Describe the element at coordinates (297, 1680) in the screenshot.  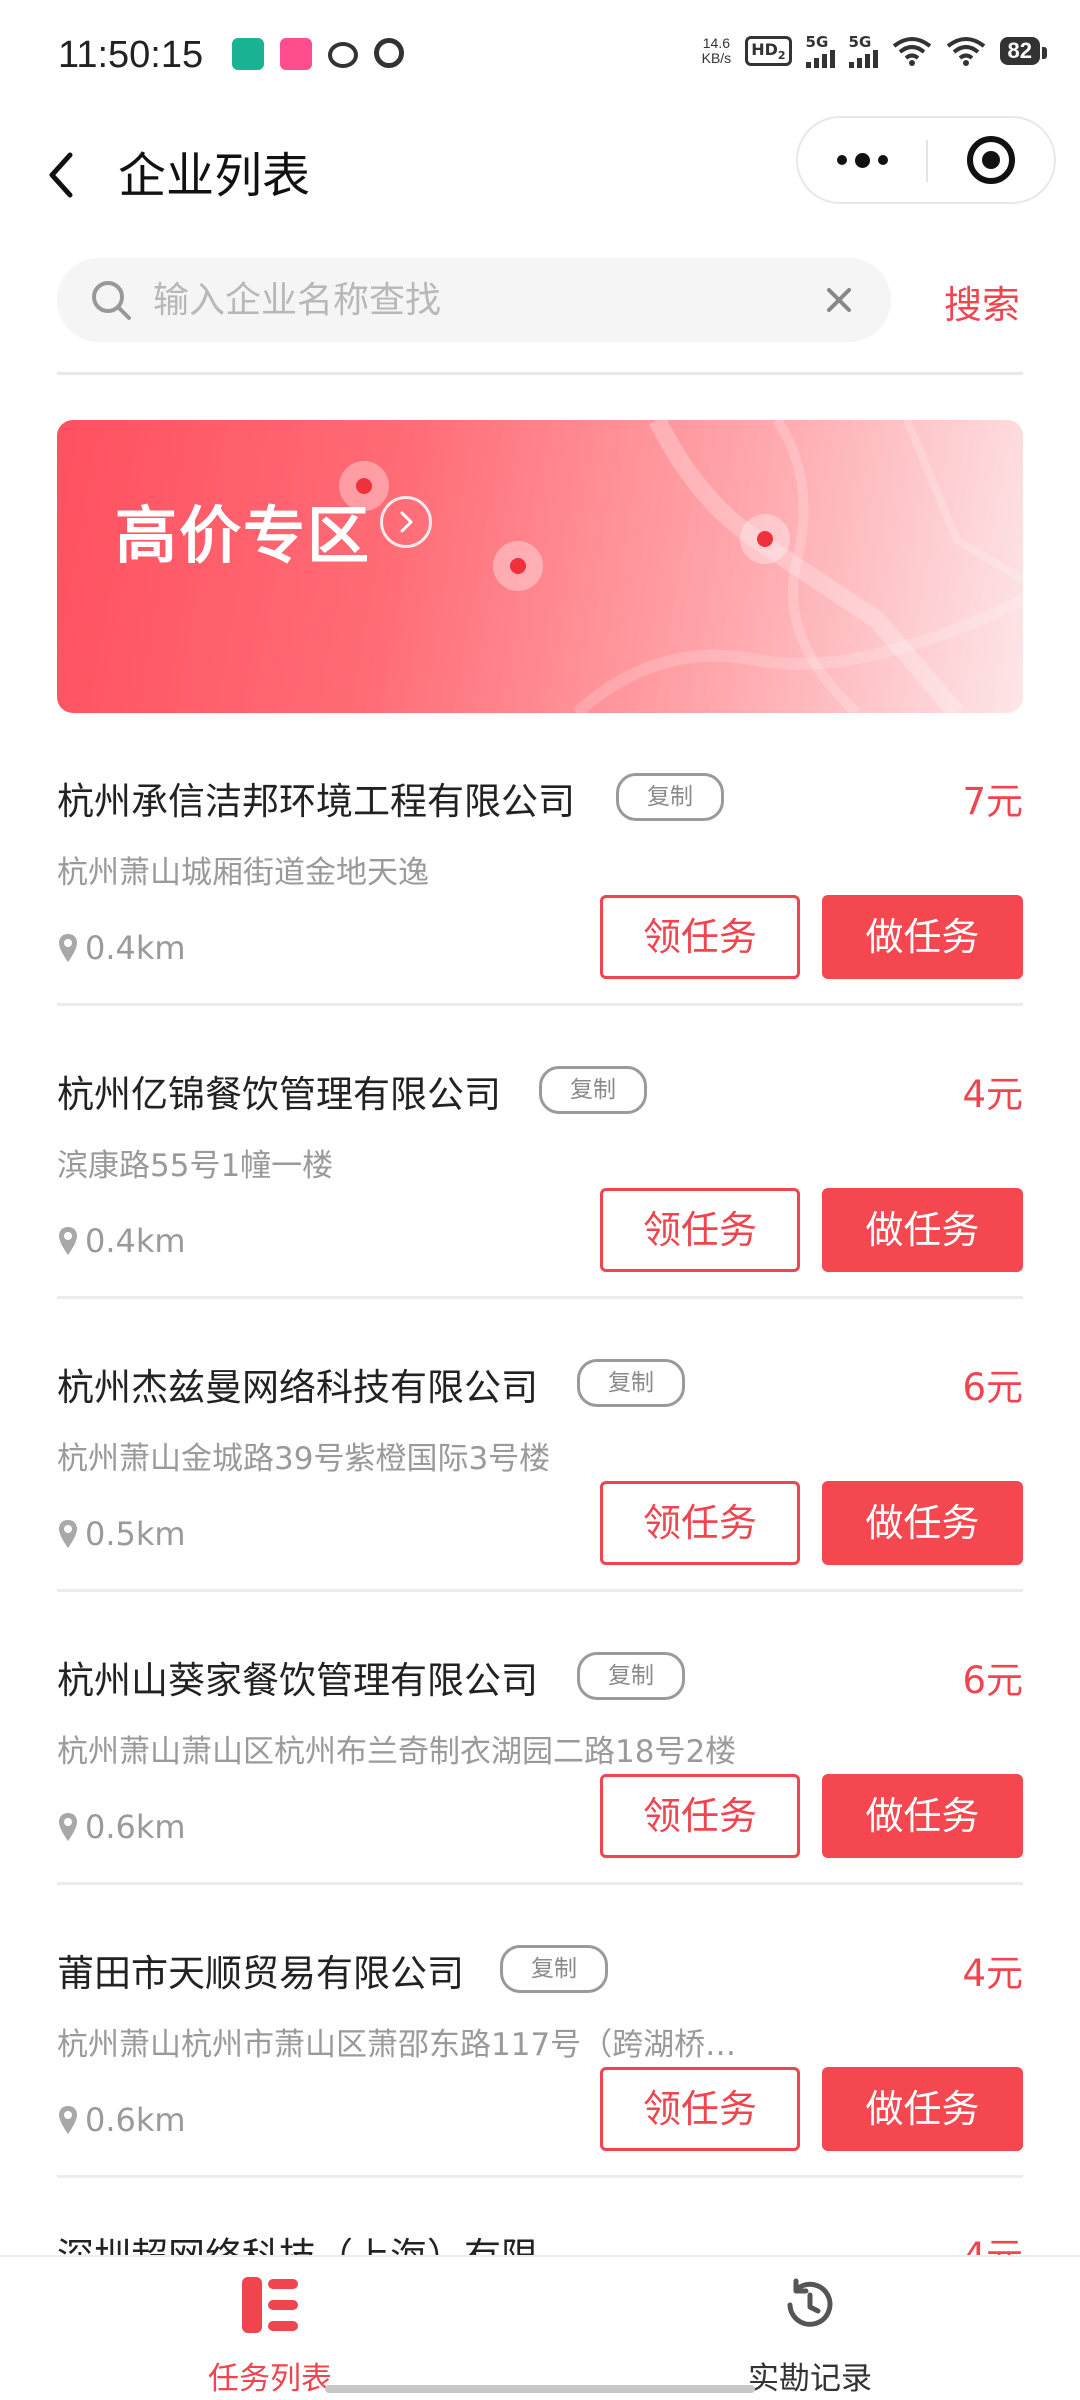
I see `company-name: 杭州山葵家餐饮管理有限公司` at that location.